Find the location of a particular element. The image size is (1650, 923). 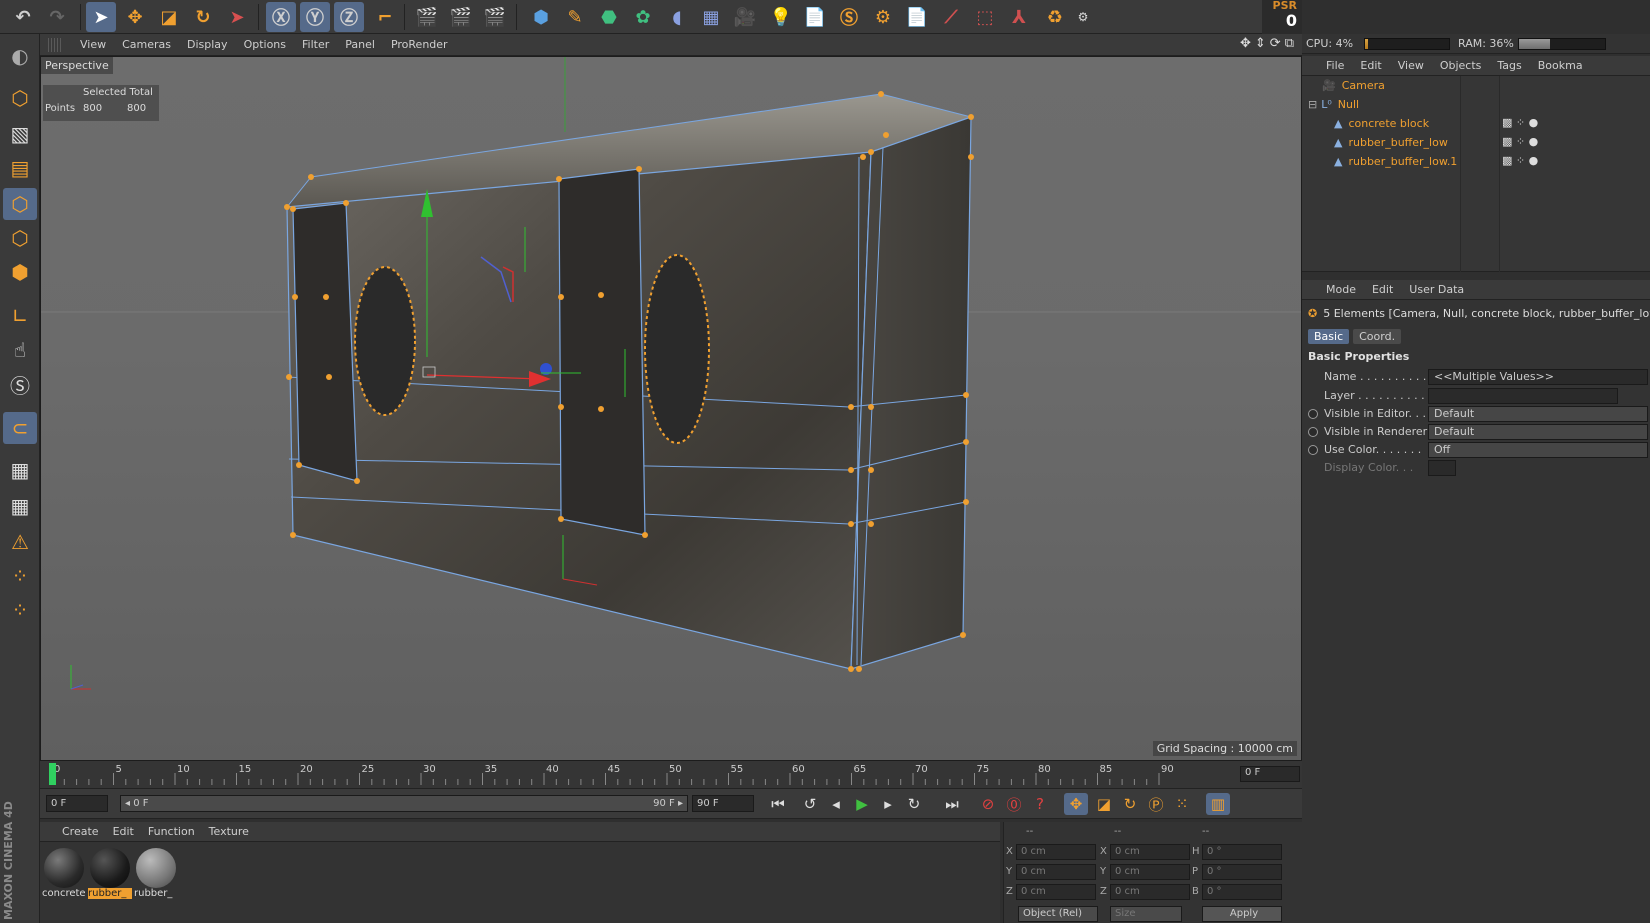

magnet-icon: ⊂ is located at coordinates (20, 428).